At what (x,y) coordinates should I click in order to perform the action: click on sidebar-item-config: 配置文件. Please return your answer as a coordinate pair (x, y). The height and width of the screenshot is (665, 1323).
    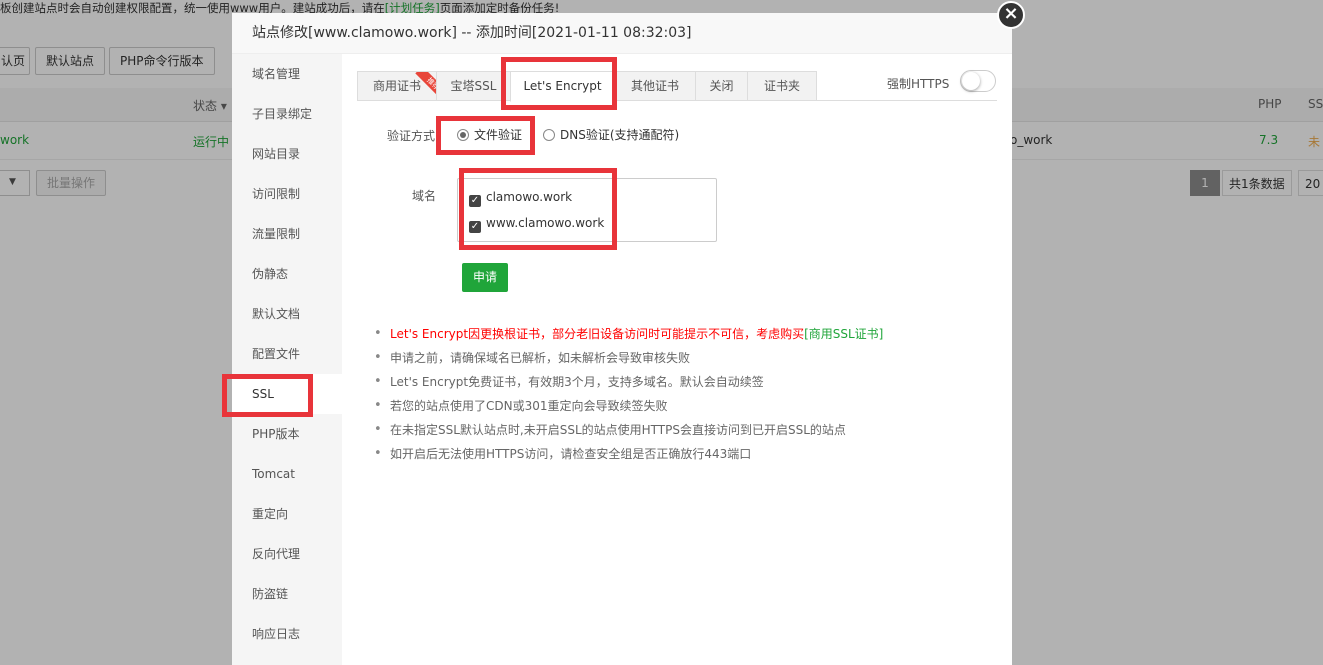
    Looking at the image, I should click on (287, 354).